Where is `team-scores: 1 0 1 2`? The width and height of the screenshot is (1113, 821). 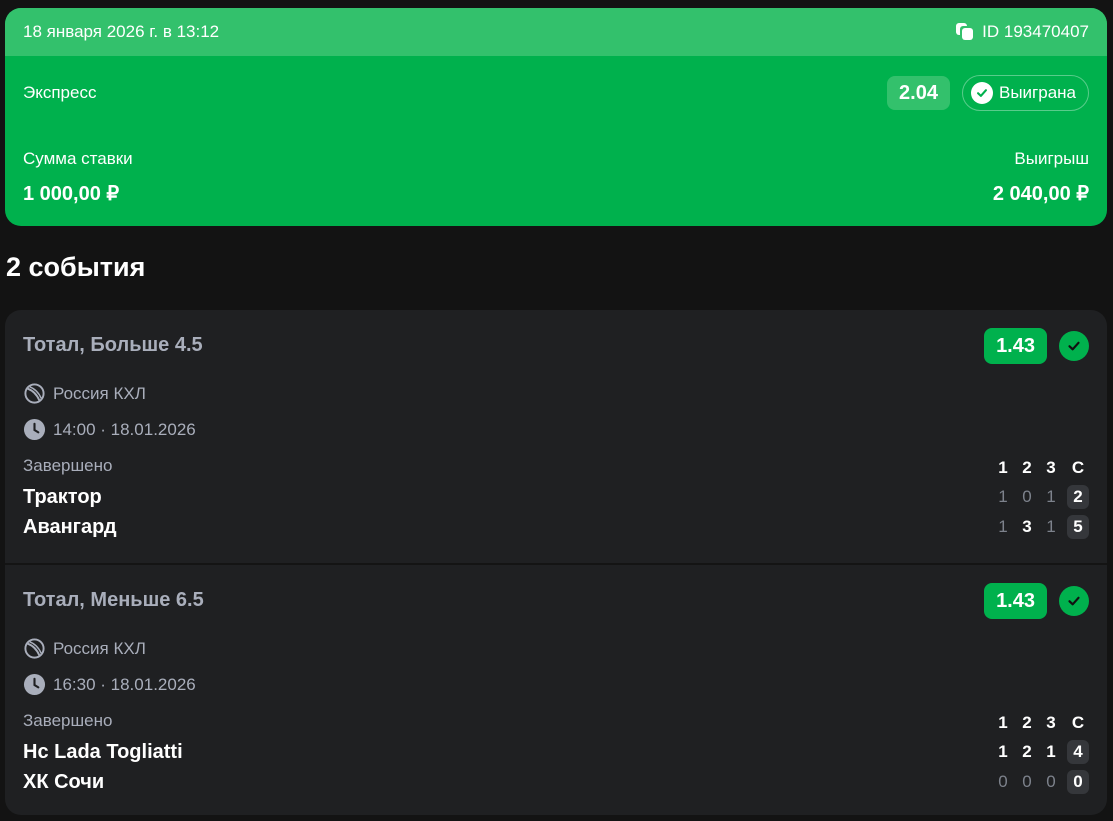 team-scores: 1 0 1 2 is located at coordinates (1042, 497).